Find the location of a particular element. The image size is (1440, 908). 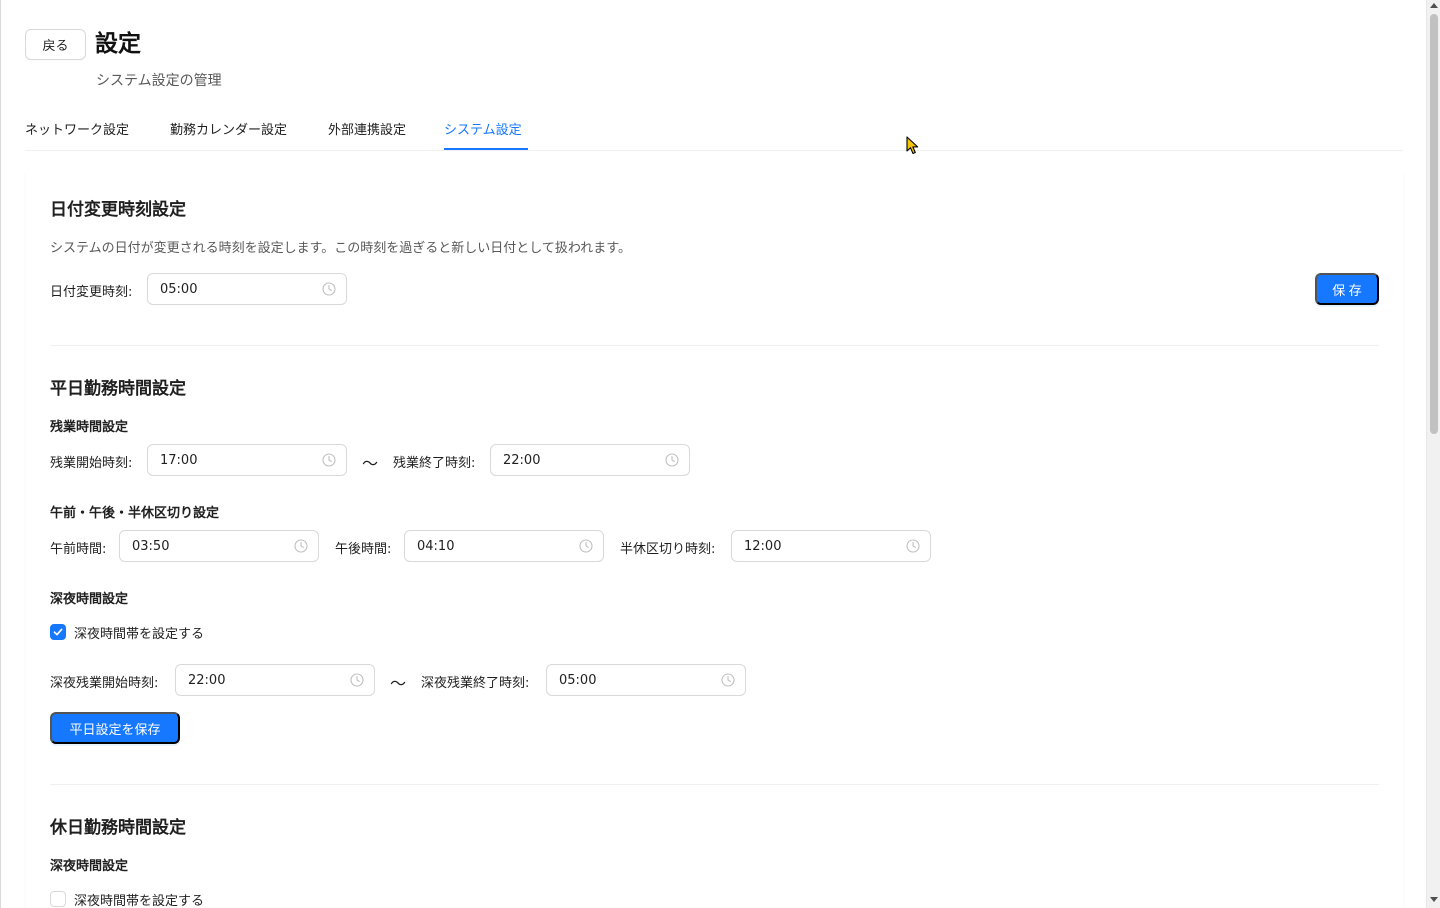

scrollbar-thumb is located at coordinates (1434, 224).